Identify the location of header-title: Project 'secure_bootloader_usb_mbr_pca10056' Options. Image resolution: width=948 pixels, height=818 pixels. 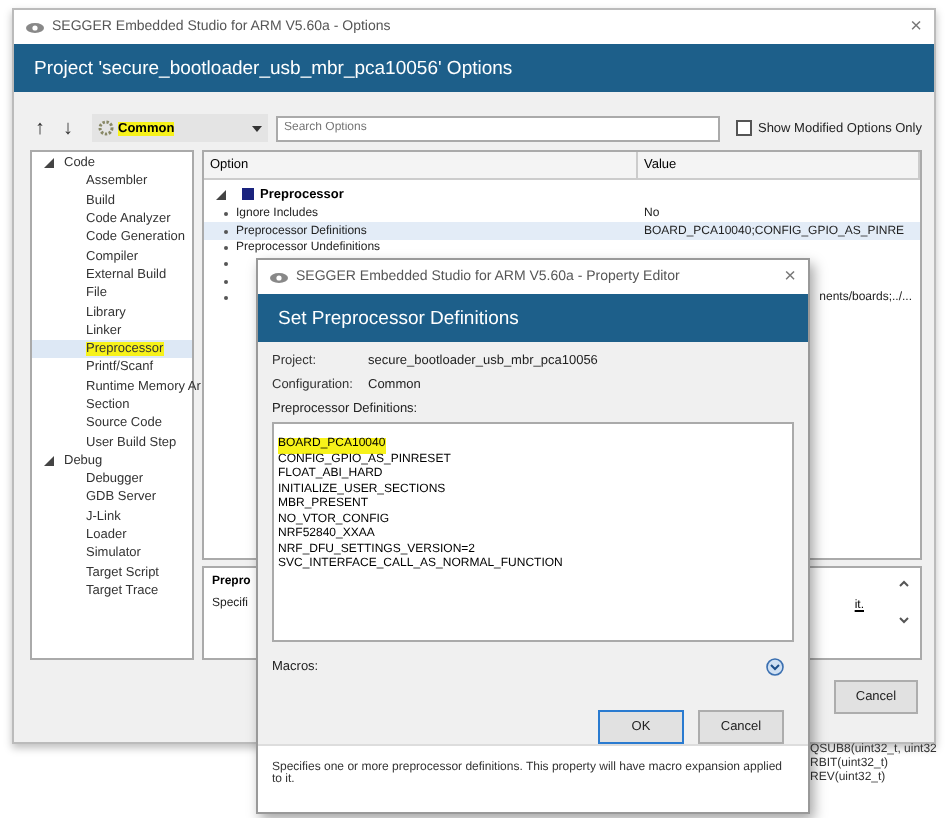
(273, 68).